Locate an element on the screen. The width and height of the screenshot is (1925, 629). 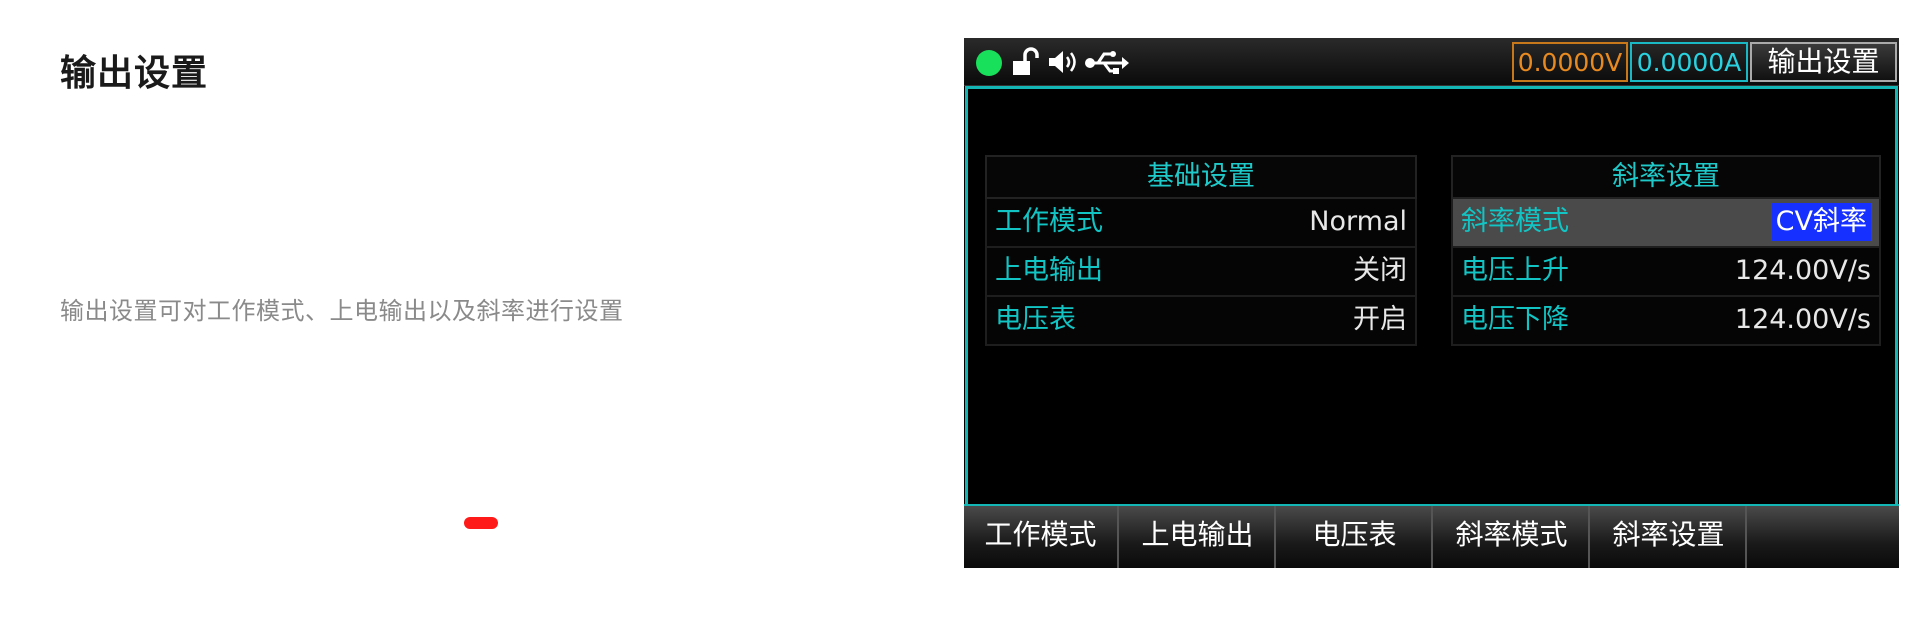
setting-label: 电压表 is located at coordinates (1035, 319).